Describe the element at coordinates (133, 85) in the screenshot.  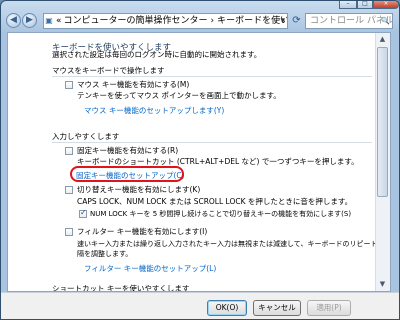
I see `mousekeys-label: マウス キー機能を有効にする(M)` at that location.